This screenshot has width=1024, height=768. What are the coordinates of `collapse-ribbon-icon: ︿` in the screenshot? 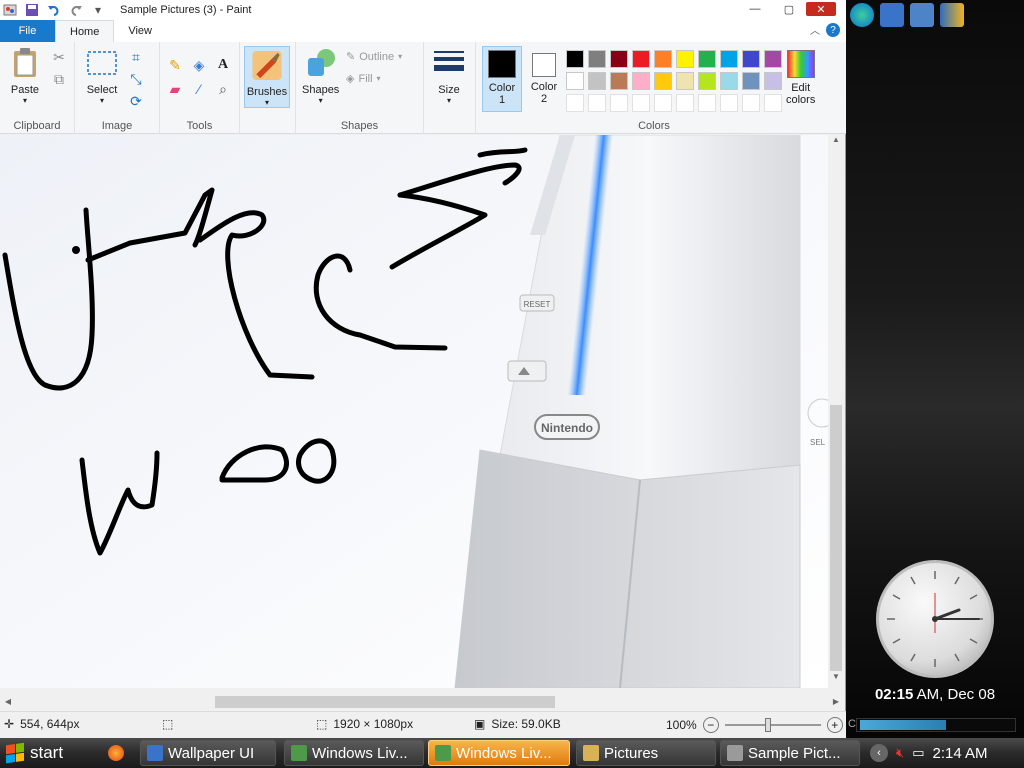 It's located at (815, 29).